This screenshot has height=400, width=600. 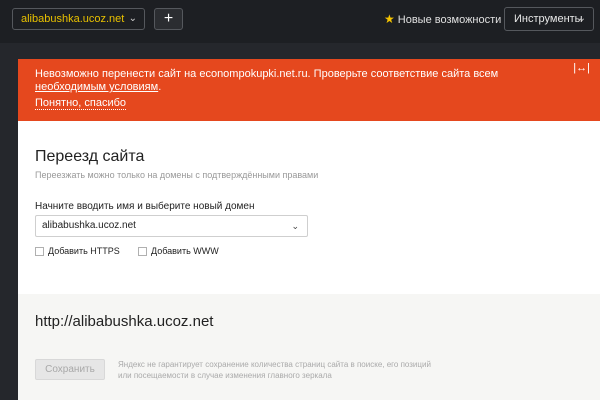 What do you see at coordinates (160, 87) in the screenshot?
I see `alert-text-after: .` at bounding box center [160, 87].